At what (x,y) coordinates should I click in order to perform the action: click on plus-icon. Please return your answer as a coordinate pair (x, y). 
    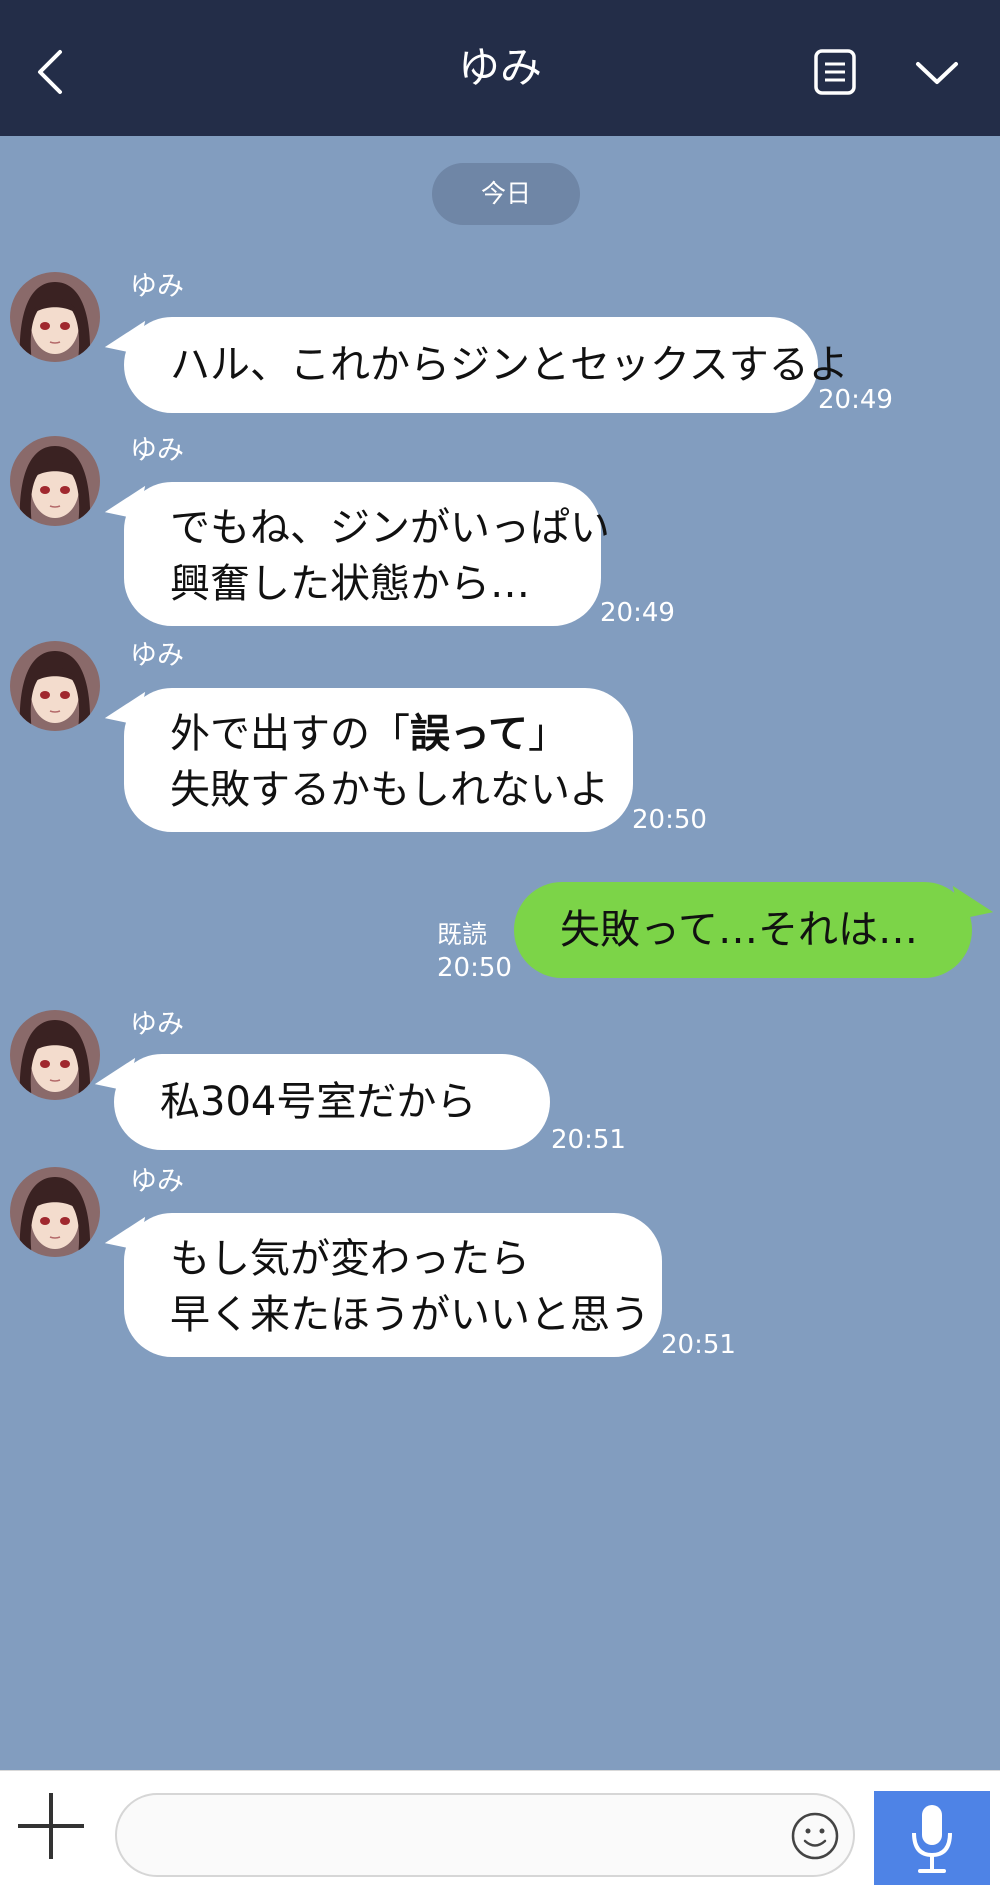
    Looking at the image, I should click on (51, 1826).